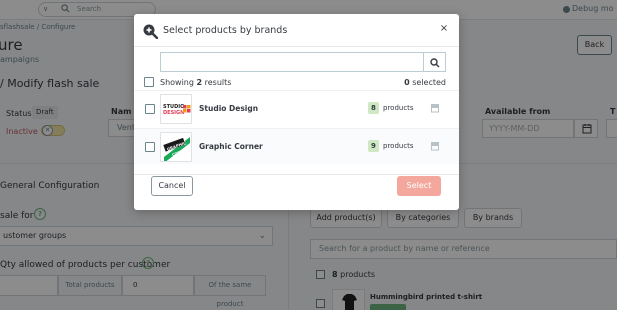 The width and height of the screenshot is (617, 310). What do you see at coordinates (178, 82) in the screenshot?
I see `showing-prefix: Showing` at bounding box center [178, 82].